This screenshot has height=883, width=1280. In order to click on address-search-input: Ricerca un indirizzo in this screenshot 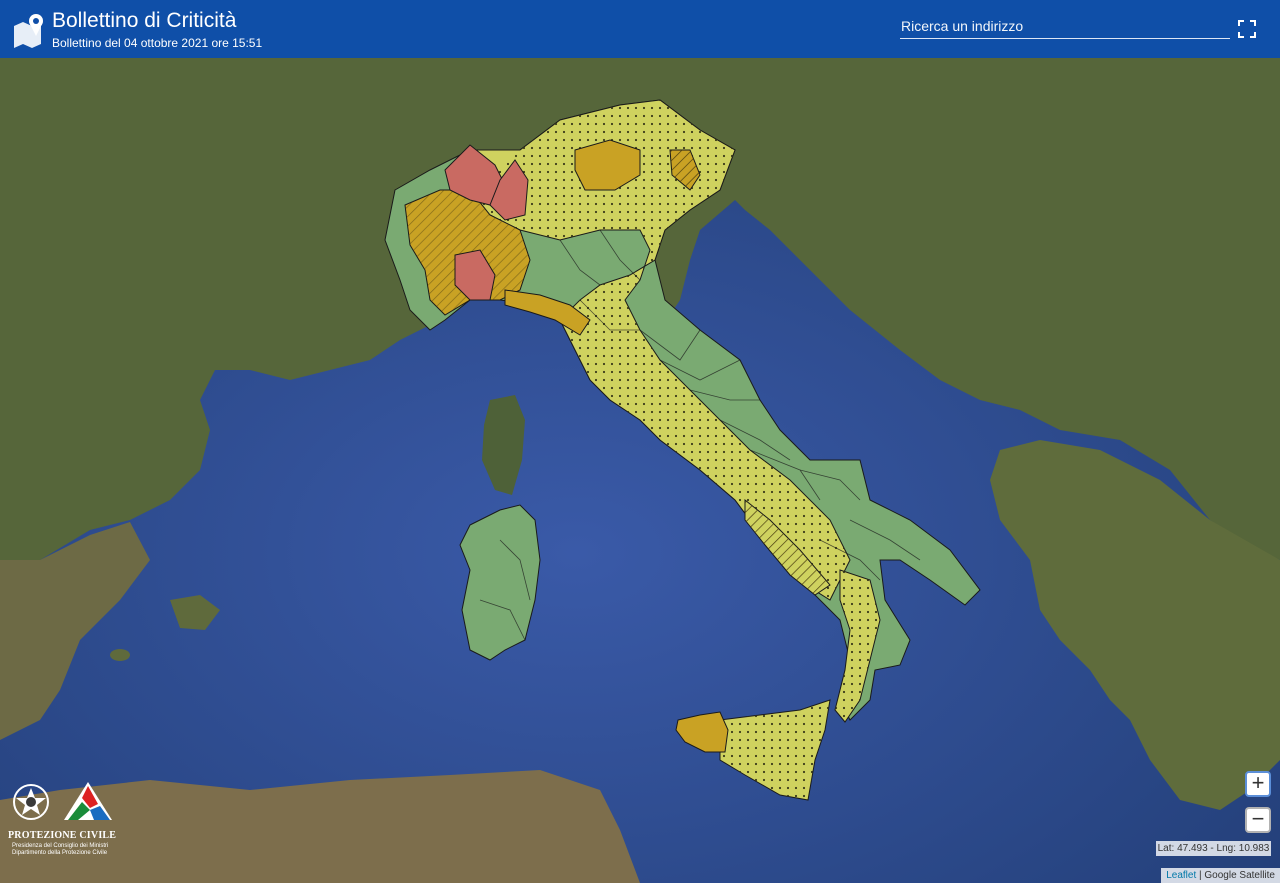, I will do `click(1065, 27)`.